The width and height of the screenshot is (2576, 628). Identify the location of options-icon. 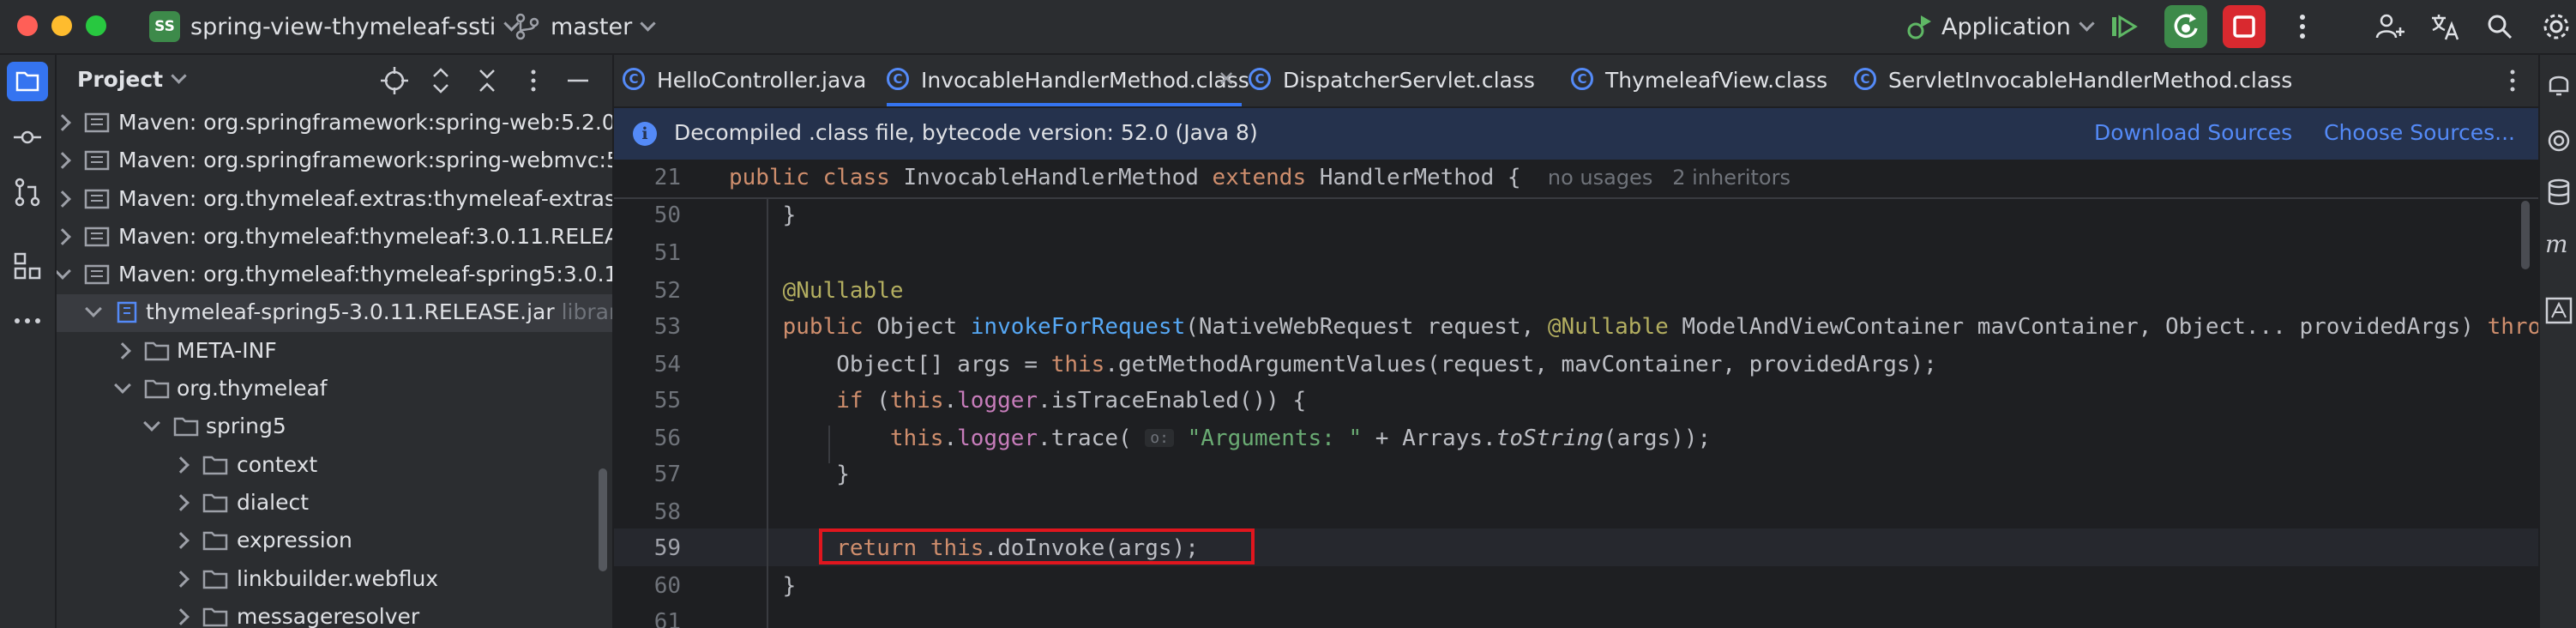
(533, 80).